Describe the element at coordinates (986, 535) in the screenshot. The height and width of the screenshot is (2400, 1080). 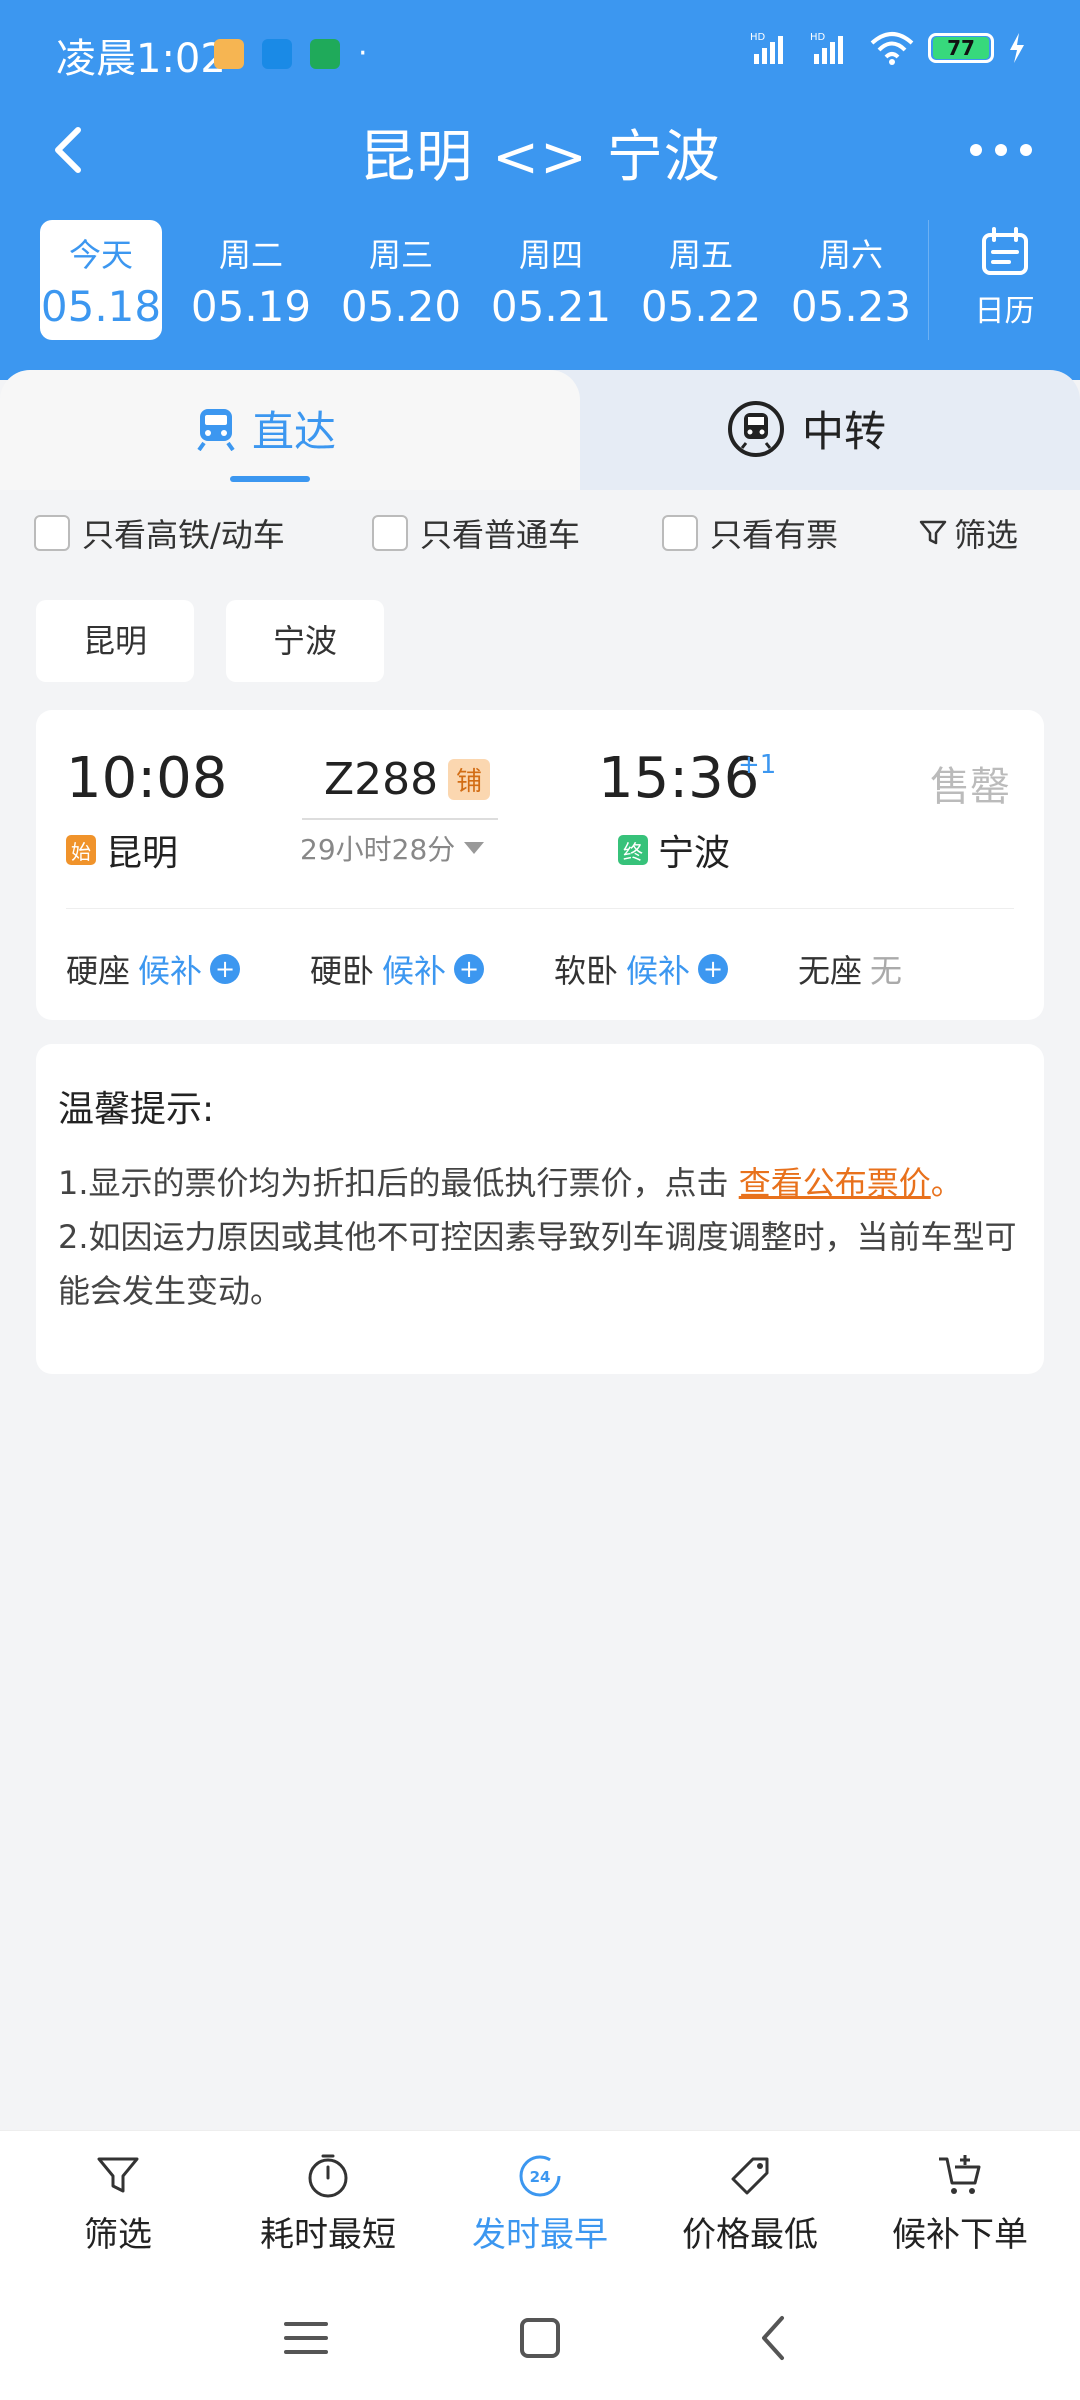
I see `filter-button-label: 筛选` at that location.